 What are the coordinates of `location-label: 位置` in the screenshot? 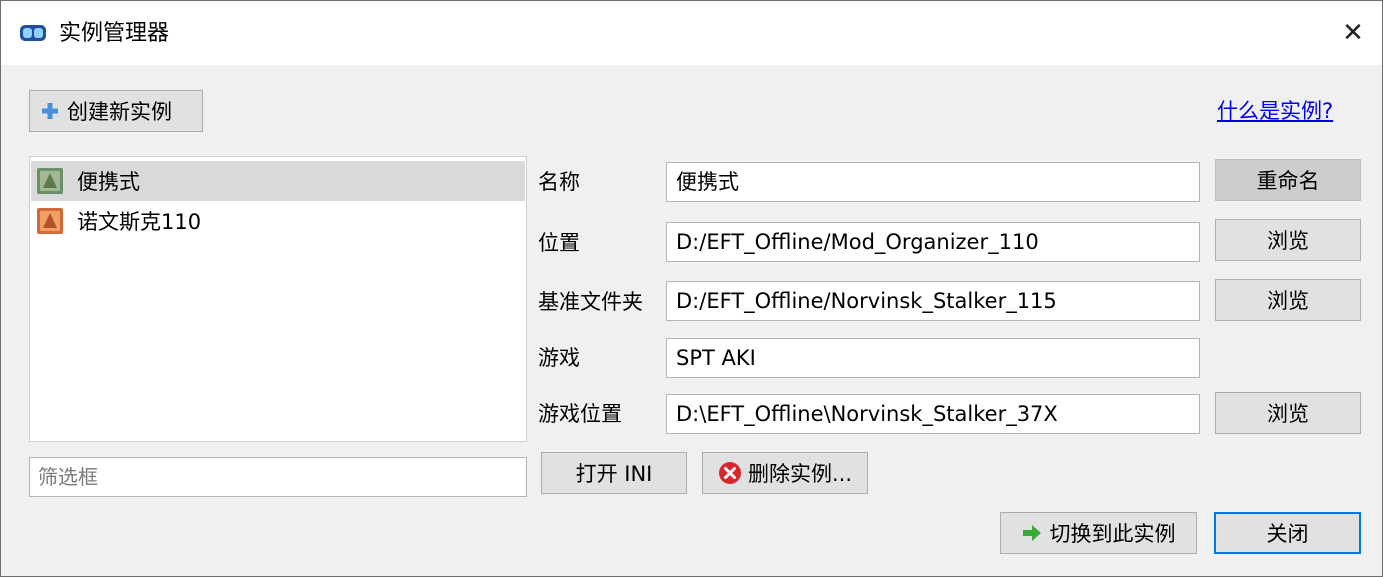 It's located at (559, 243).